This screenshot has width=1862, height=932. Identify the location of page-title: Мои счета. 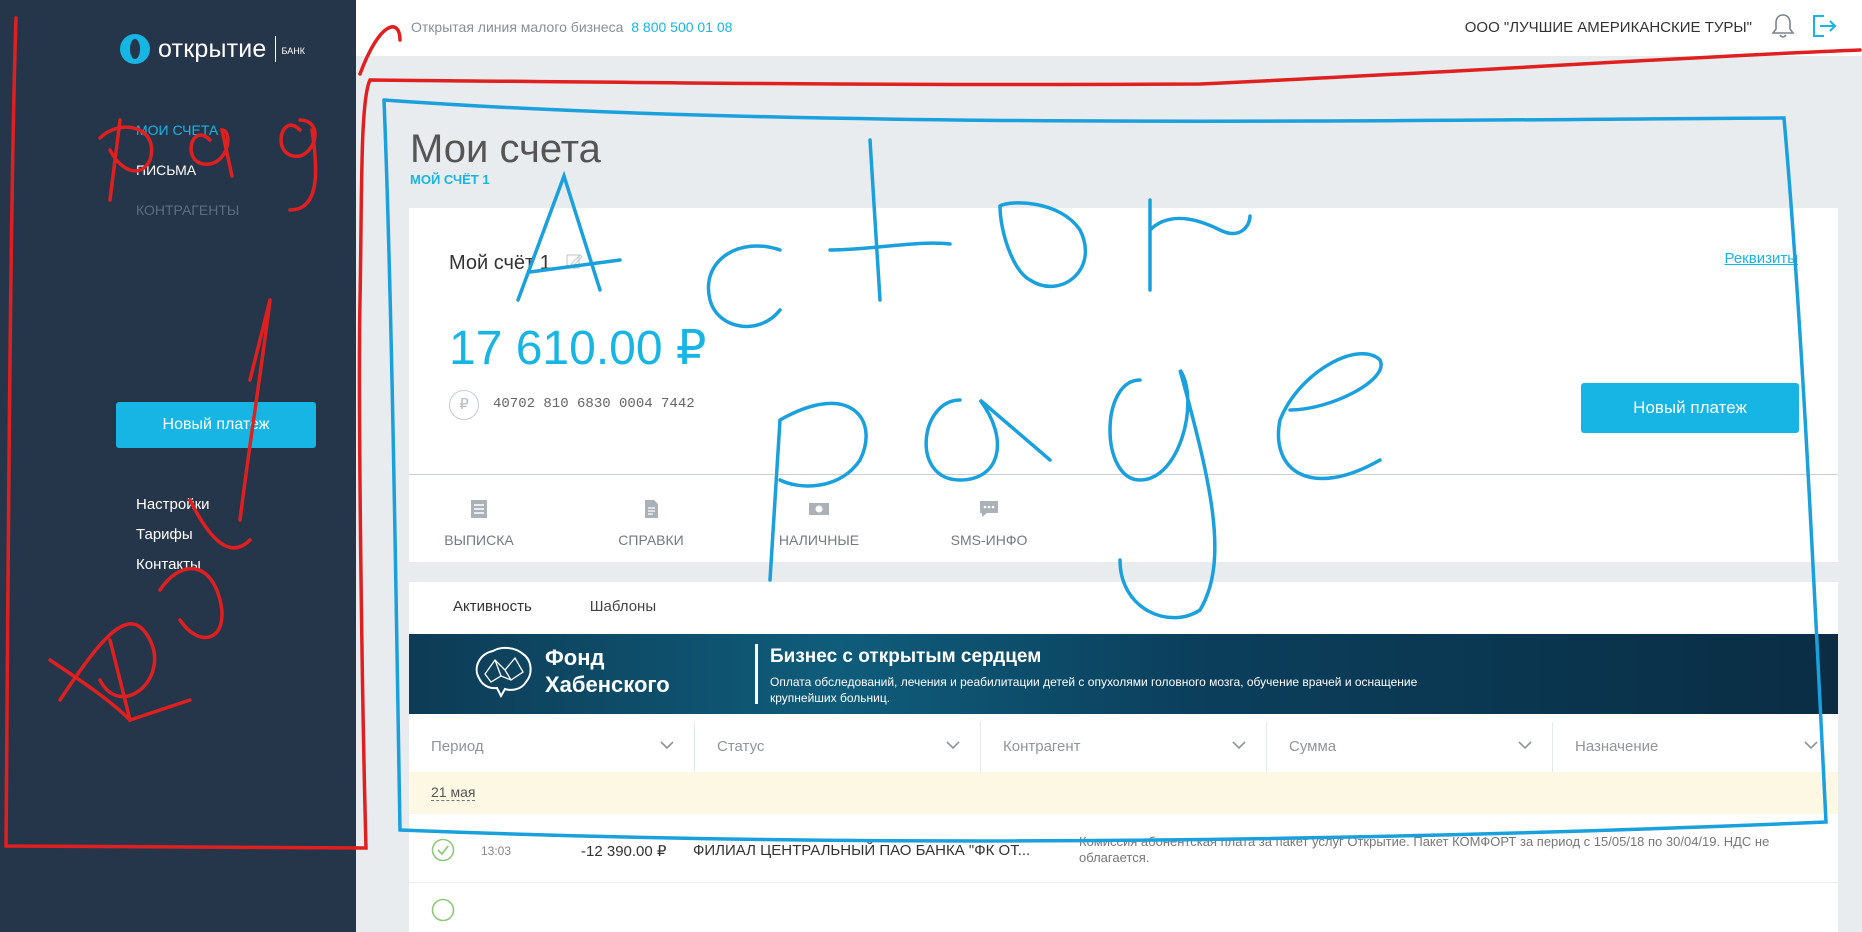
(505, 148).